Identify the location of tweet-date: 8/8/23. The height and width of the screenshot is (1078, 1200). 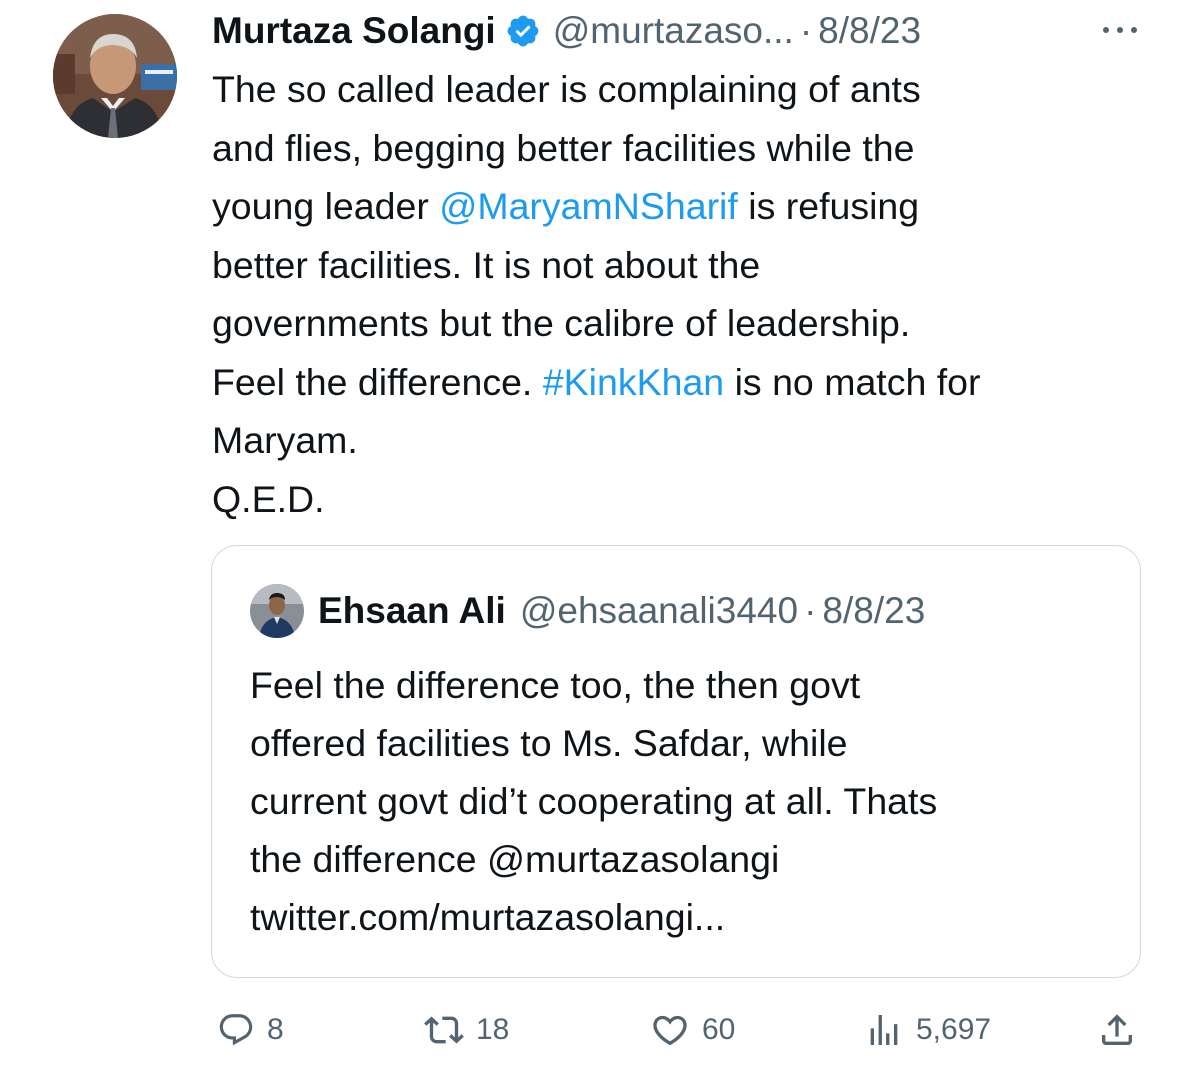
(869, 31).